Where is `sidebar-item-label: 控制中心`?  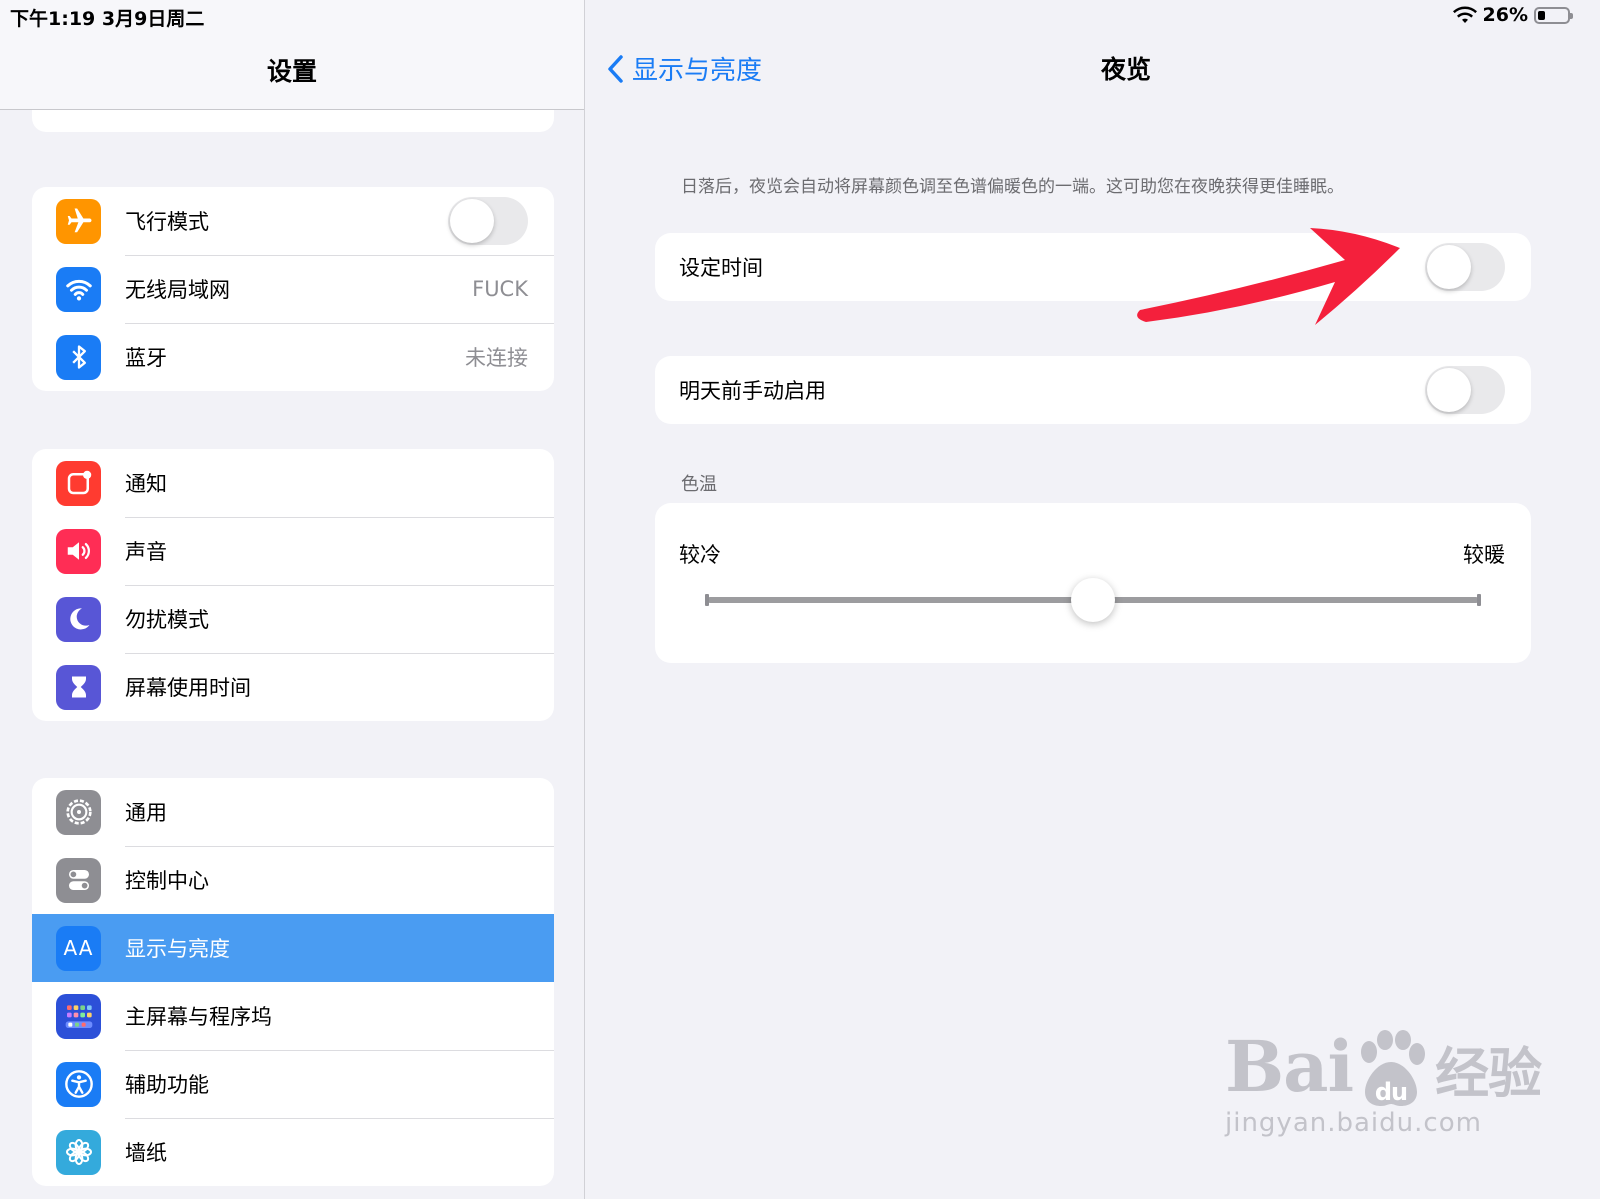 sidebar-item-label: 控制中心 is located at coordinates (167, 881).